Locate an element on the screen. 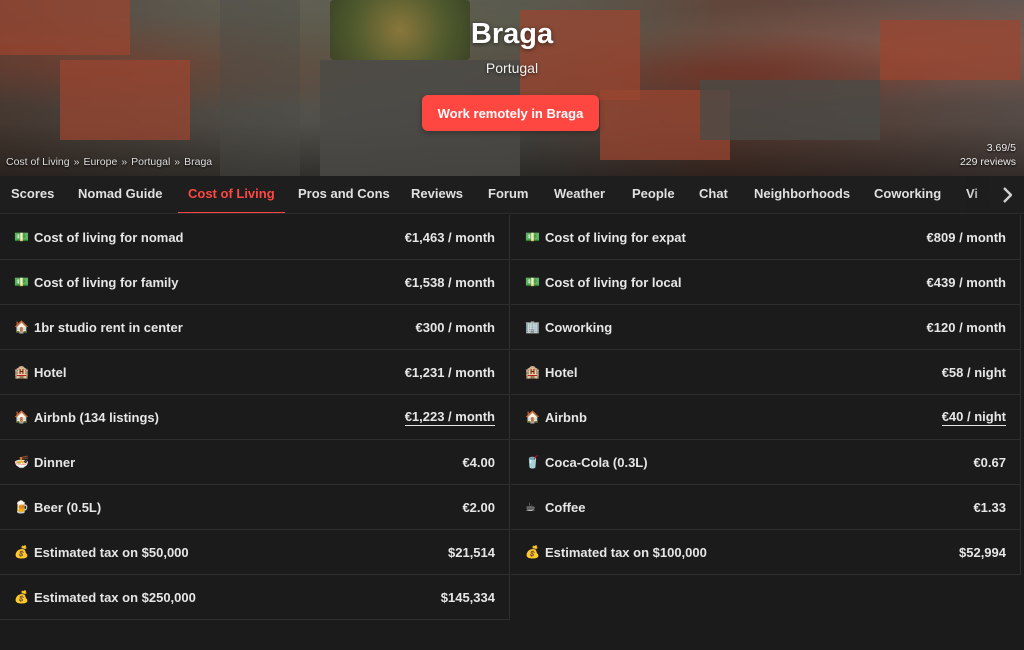 This screenshot has width=1024, height=650. breadcrumb-item: Cost of Living is located at coordinates (38, 162).